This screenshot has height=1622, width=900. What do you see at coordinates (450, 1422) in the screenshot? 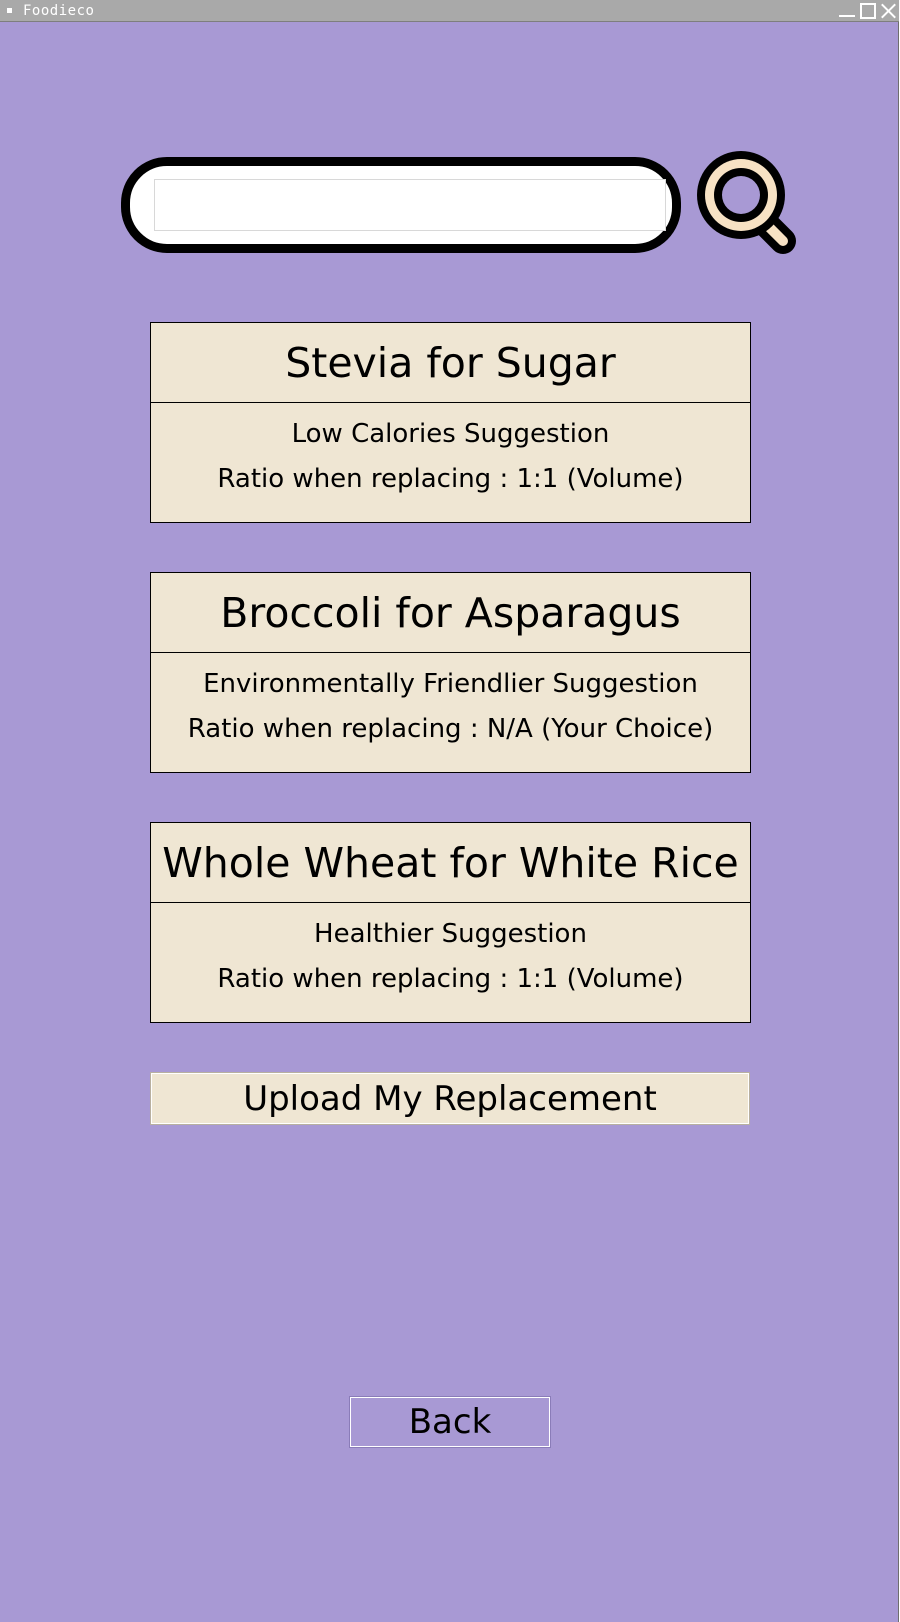
I see `back-button: Back` at bounding box center [450, 1422].